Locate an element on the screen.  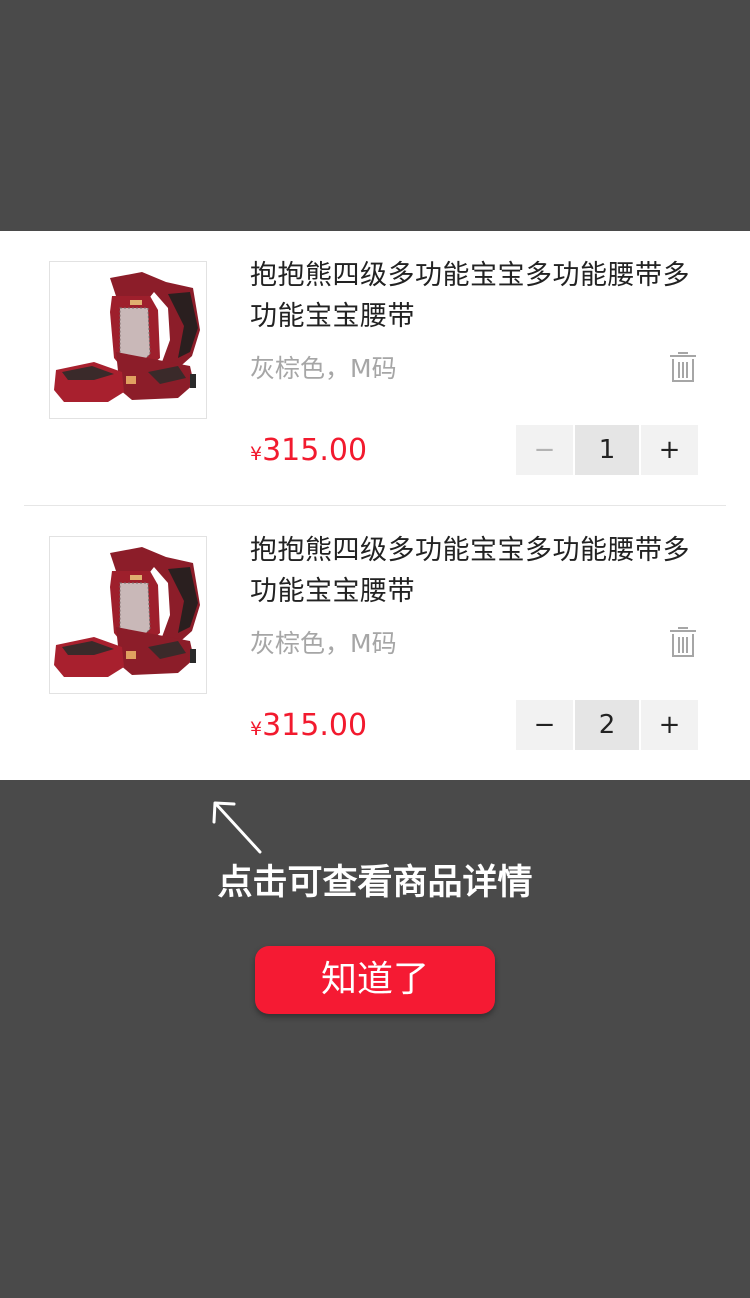
quantity-value: 2 is located at coordinates (607, 725).